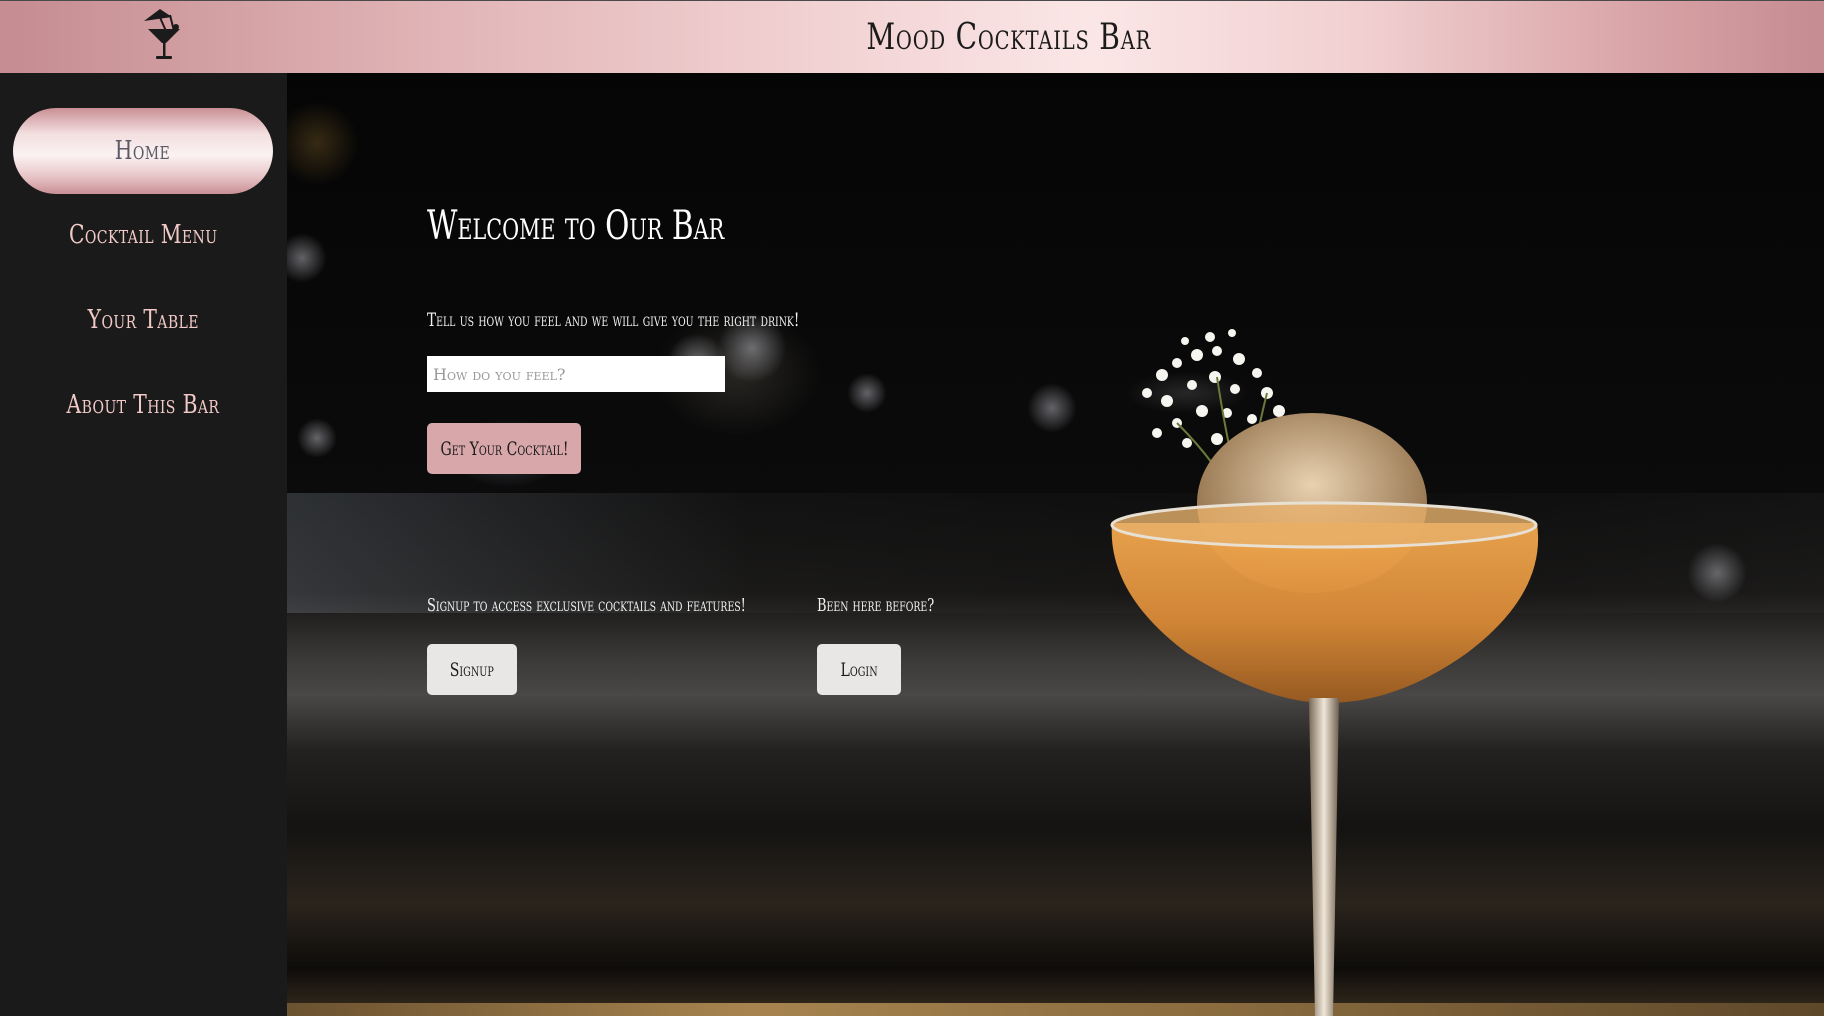 The width and height of the screenshot is (1824, 1016). Describe the element at coordinates (876, 605) in the screenshot. I see `login-prompt-text: Been here before?` at that location.